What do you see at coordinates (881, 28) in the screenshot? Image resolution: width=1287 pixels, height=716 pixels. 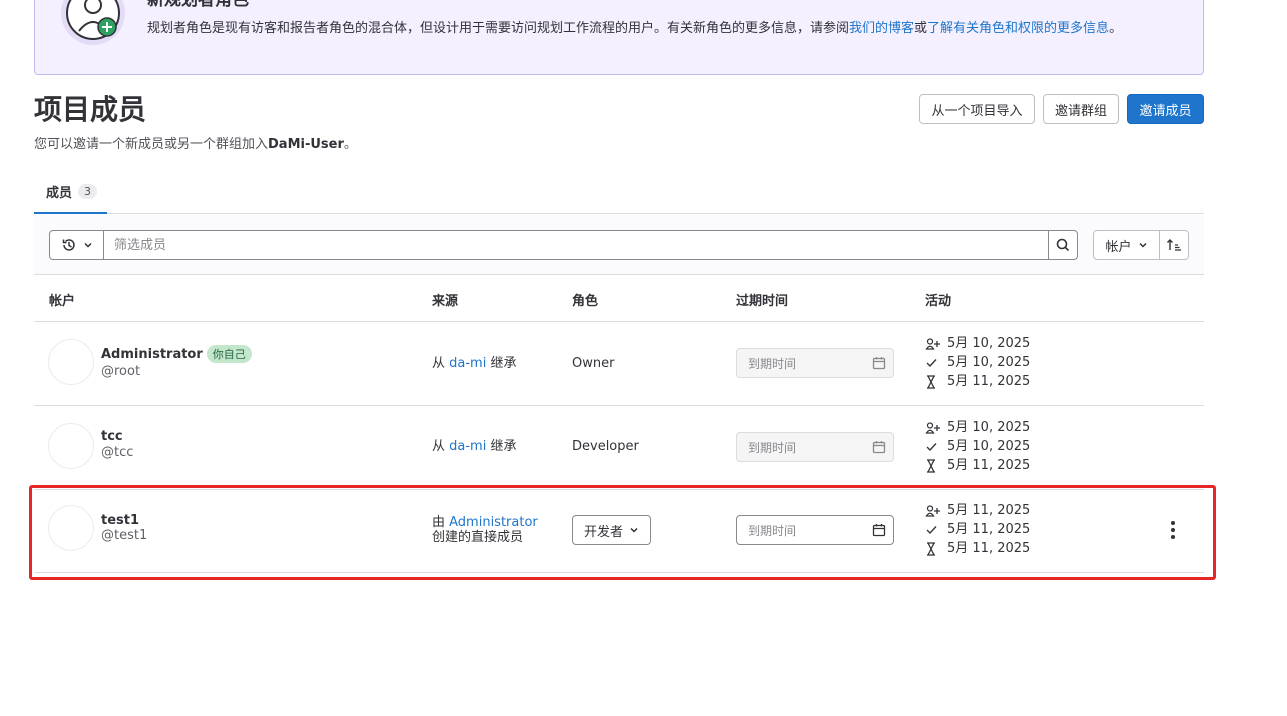 I see `blog-link: 我们的博客` at bounding box center [881, 28].